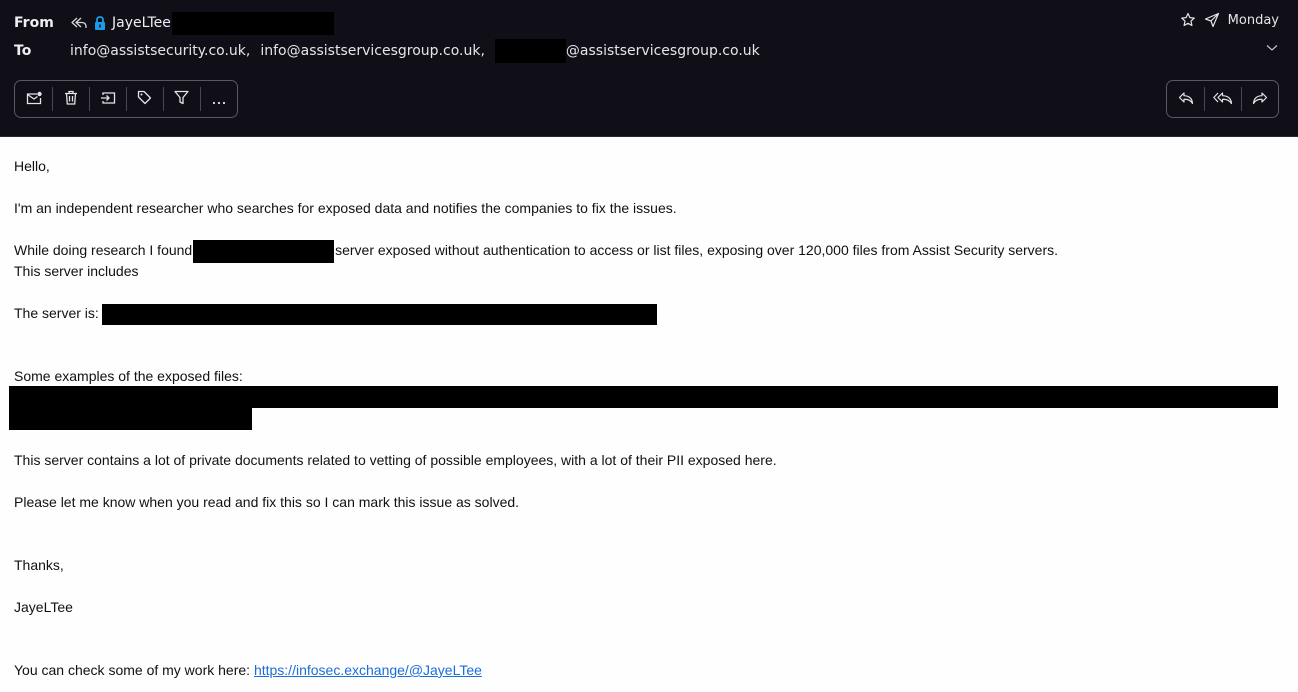 The image size is (1298, 692). I want to click on message-actions-toolbar, so click(126, 99).